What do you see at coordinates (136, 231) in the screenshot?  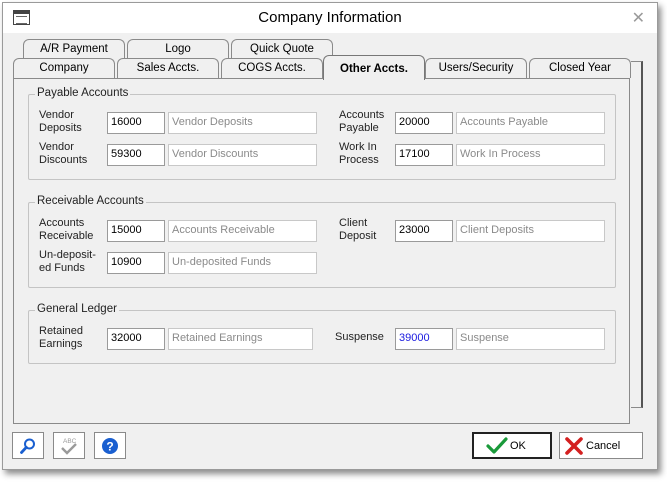 I see `accounts-receivable-account-field: 15000` at bounding box center [136, 231].